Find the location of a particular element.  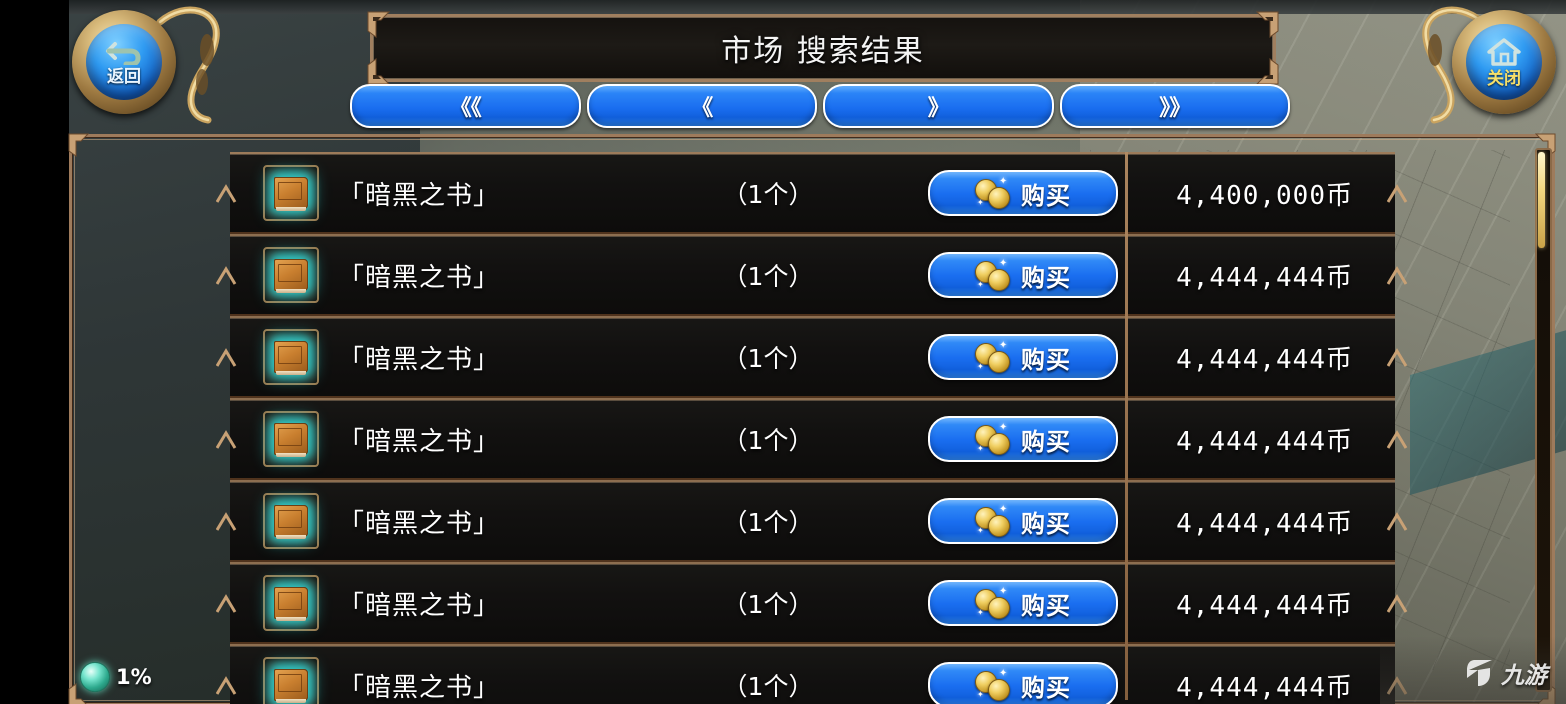

jiuyou-logo-icon is located at coordinates (1481, 673).